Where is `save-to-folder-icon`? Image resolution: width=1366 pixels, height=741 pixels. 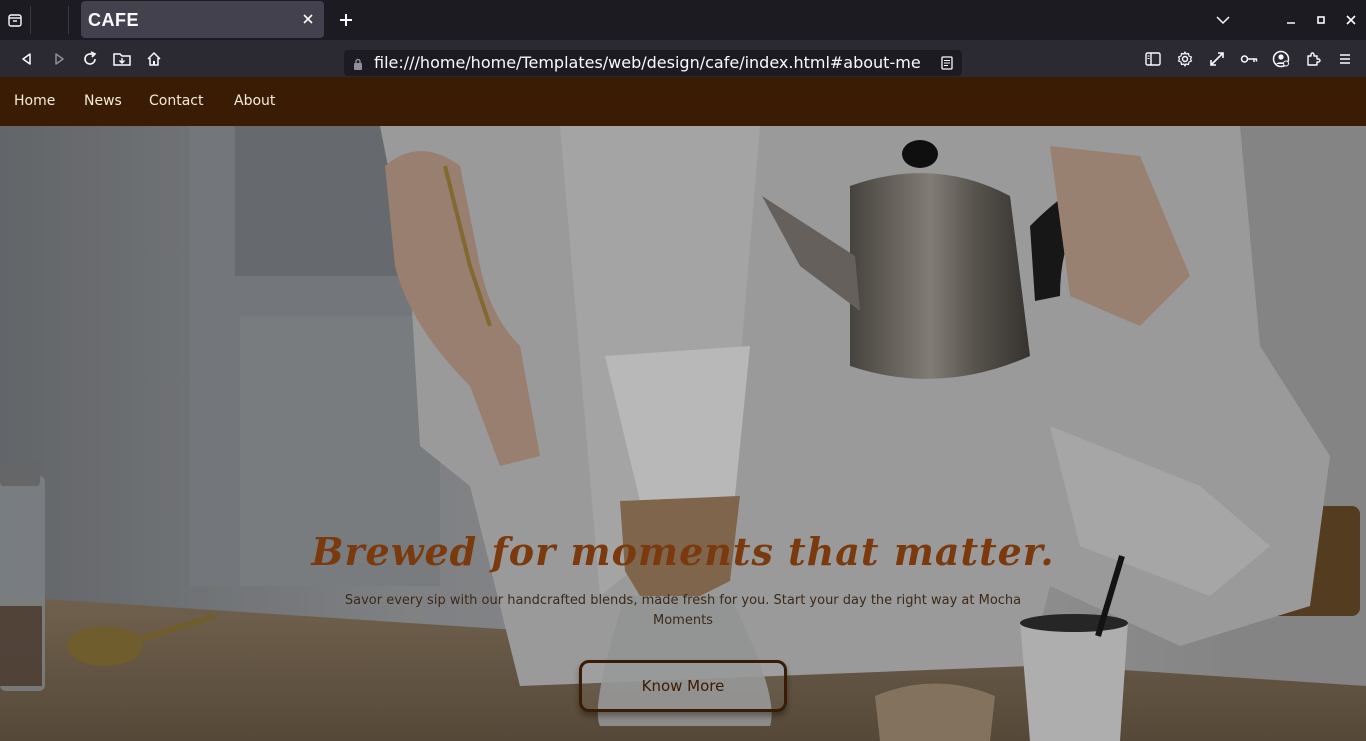 save-to-folder-icon is located at coordinates (122, 59).